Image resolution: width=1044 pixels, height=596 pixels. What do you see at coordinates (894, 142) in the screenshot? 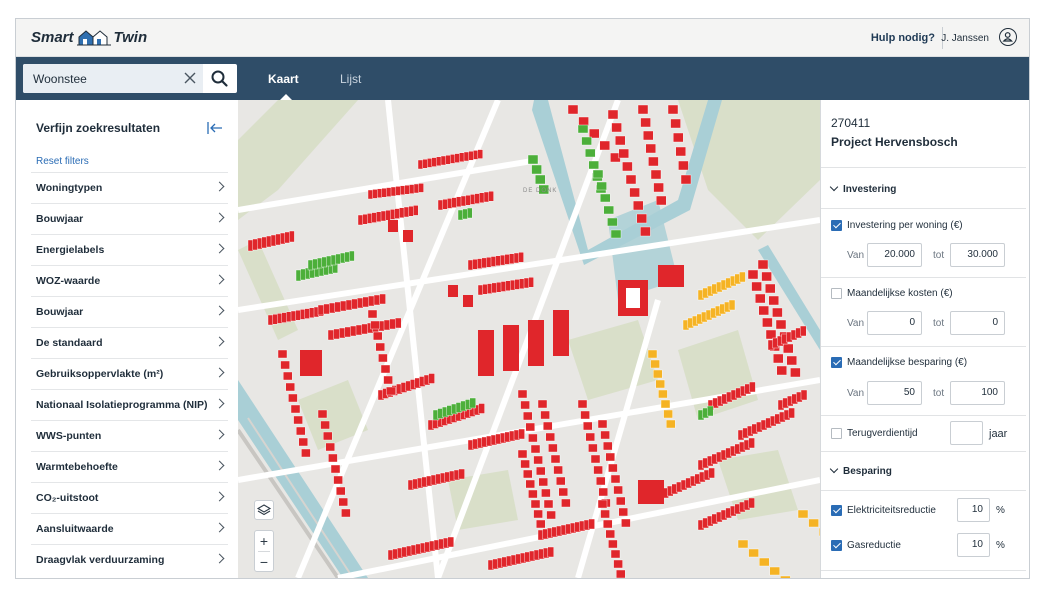
I see `project-name: Project Hervensbosch` at bounding box center [894, 142].